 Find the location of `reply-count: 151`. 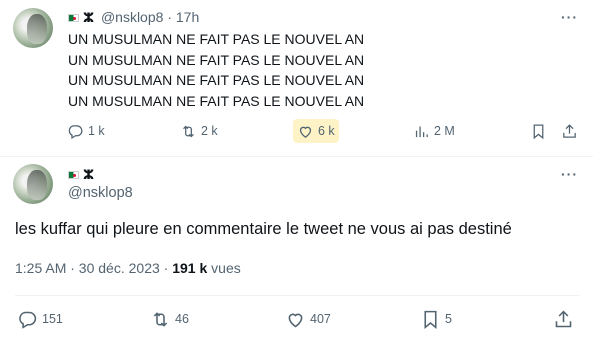

reply-count: 151 is located at coordinates (52, 319).